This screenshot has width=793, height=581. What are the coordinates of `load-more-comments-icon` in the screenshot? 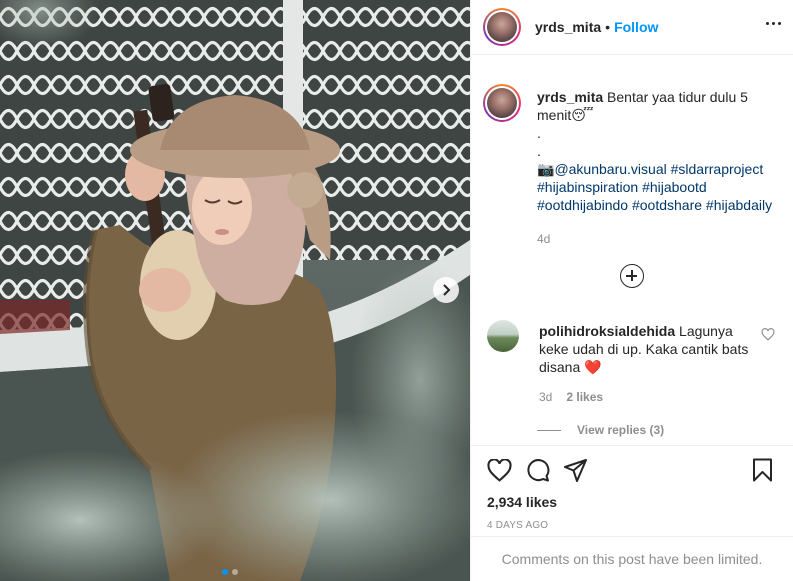 It's located at (632, 276).